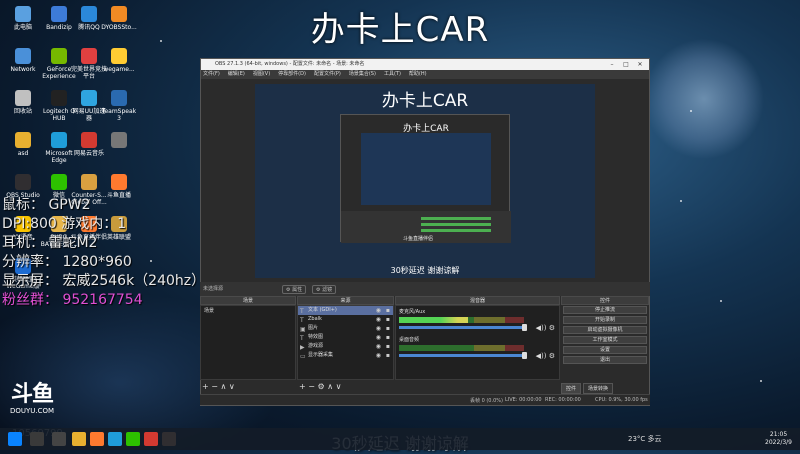 The width and height of the screenshot is (800, 454). I want to click on source-settings-icon: ⚙, so click(321, 386).